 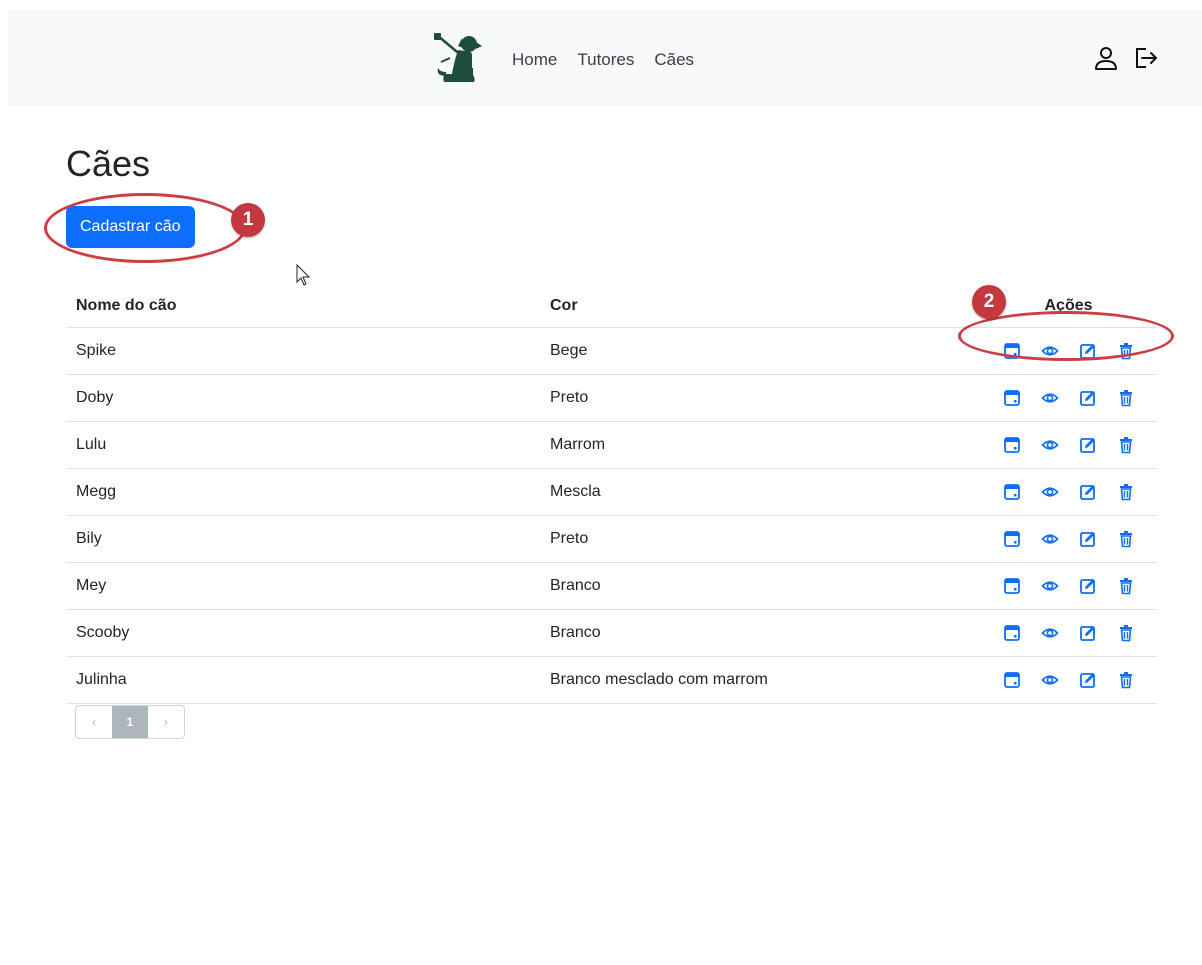 I want to click on table-row: Scooby Branco, so click(x=611, y=633).